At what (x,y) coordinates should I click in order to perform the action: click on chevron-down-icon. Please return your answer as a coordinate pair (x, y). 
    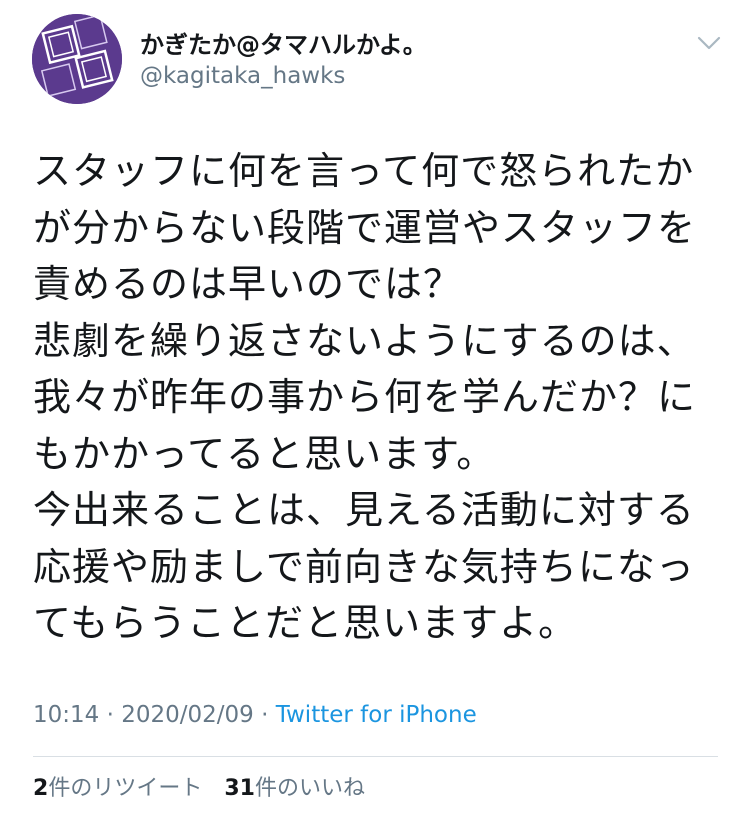
    Looking at the image, I should click on (709, 43).